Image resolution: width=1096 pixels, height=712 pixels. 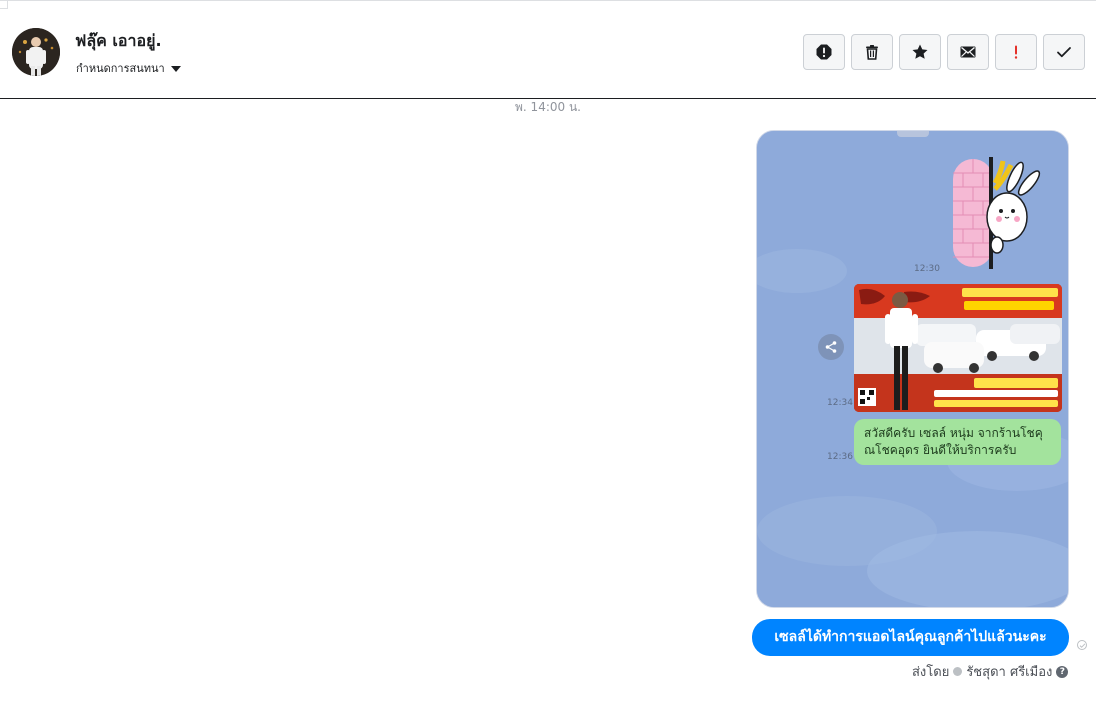 I want to click on exclamation-icon, so click(x=1016, y=52).